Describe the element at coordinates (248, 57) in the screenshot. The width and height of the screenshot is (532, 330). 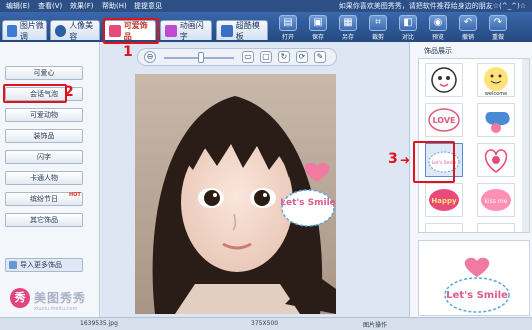
I see `actual-size-icon: ▭` at that location.